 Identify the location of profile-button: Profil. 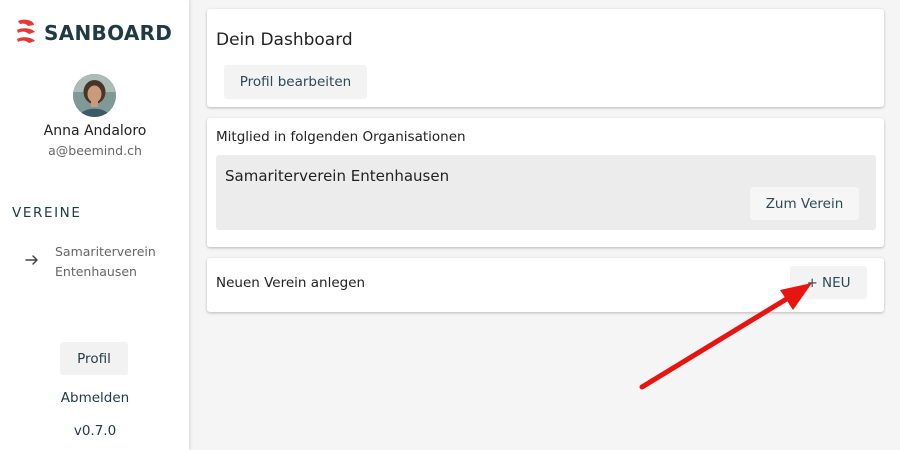
(94, 358).